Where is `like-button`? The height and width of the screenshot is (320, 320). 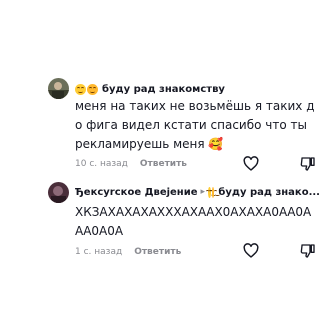
like-button is located at coordinates (251, 251).